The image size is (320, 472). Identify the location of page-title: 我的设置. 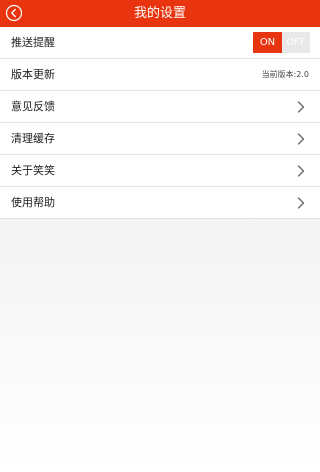
(159, 13).